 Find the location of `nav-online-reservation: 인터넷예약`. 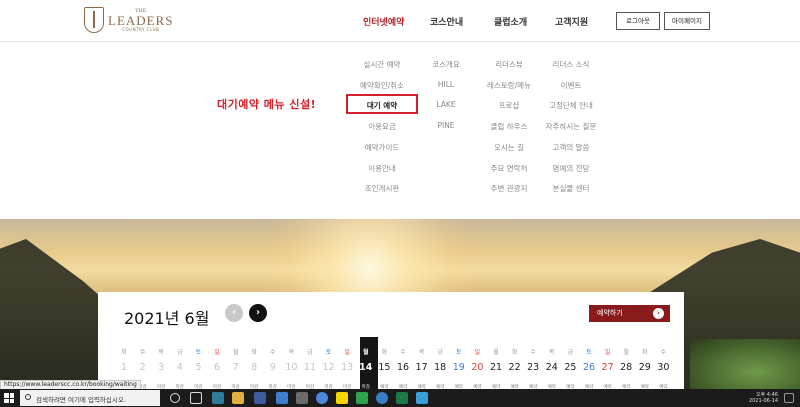

nav-online-reservation: 인터넷예약 is located at coordinates (383, 21).